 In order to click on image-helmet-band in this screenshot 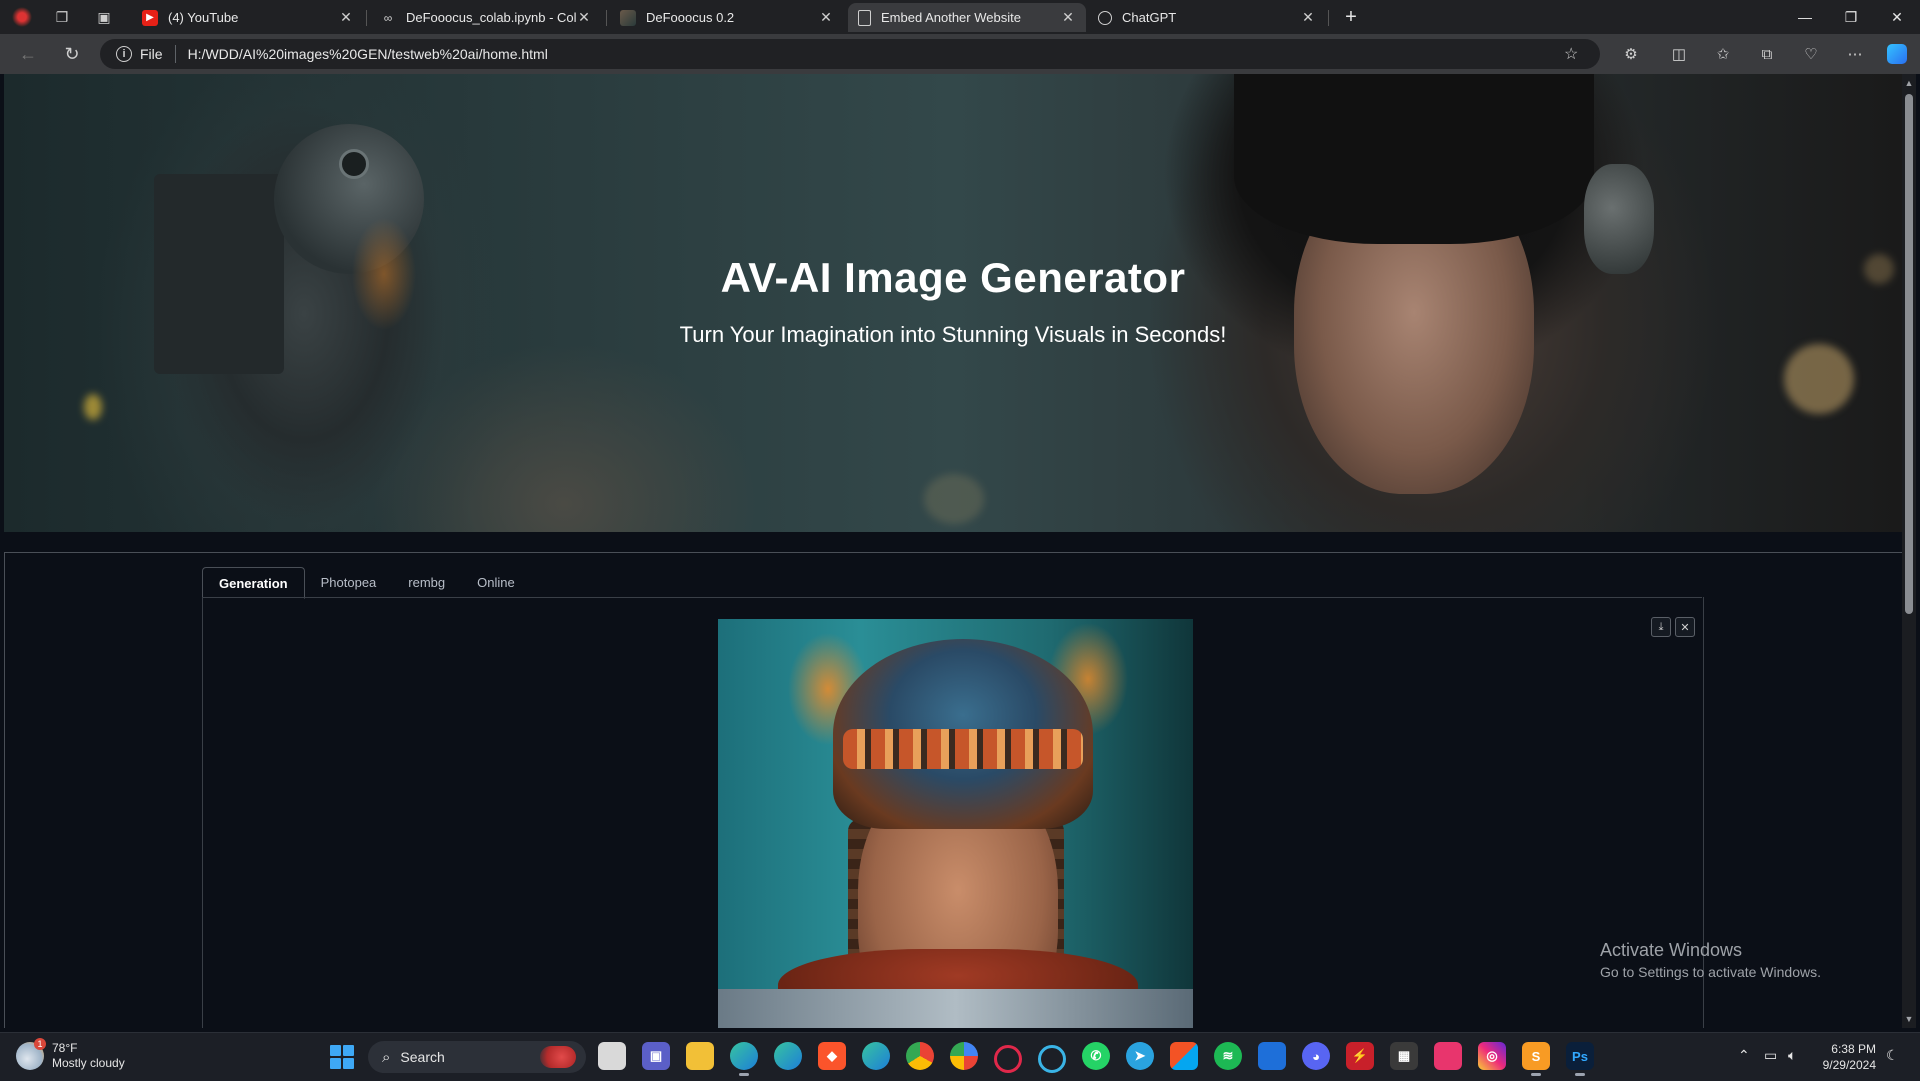, I will do `click(963, 749)`.